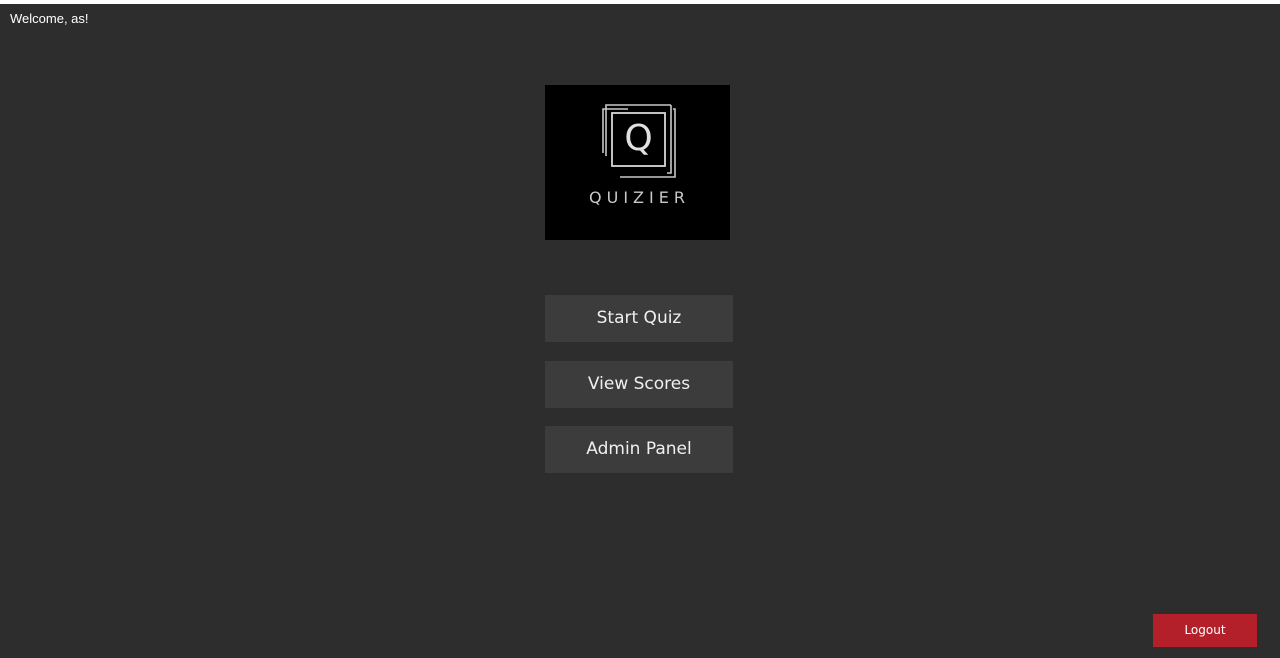 Image resolution: width=1280 pixels, height=658 pixels. What do you see at coordinates (1205, 630) in the screenshot?
I see `logout-button: Logout` at bounding box center [1205, 630].